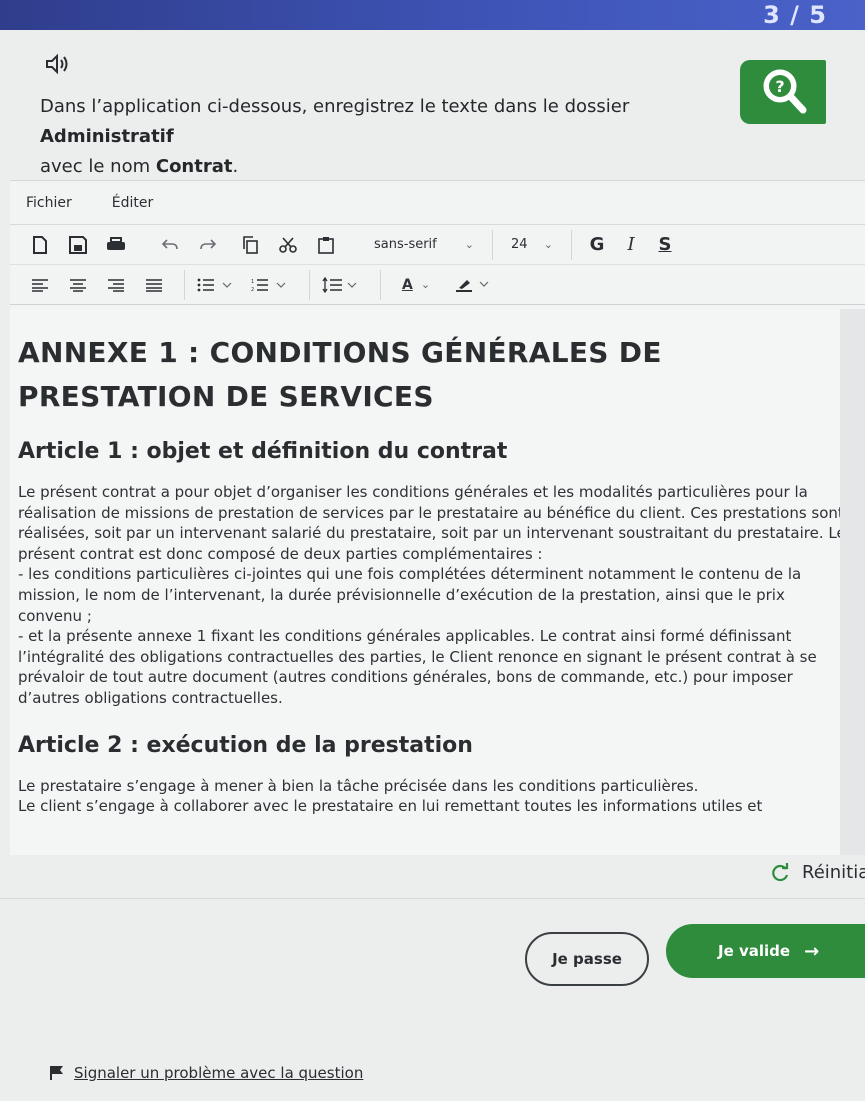 This screenshot has width=865, height=1101. Describe the element at coordinates (532, 245) in the screenshot. I see `font-size-select: 24 ⌄` at that location.